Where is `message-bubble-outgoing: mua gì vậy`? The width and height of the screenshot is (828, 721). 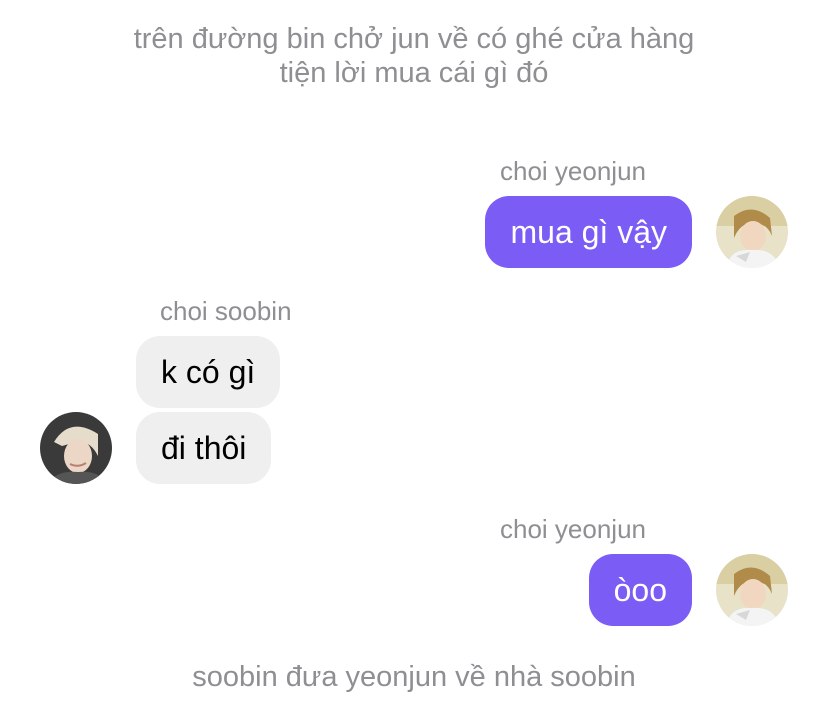 message-bubble-outgoing: mua gì vậy is located at coordinates (588, 232).